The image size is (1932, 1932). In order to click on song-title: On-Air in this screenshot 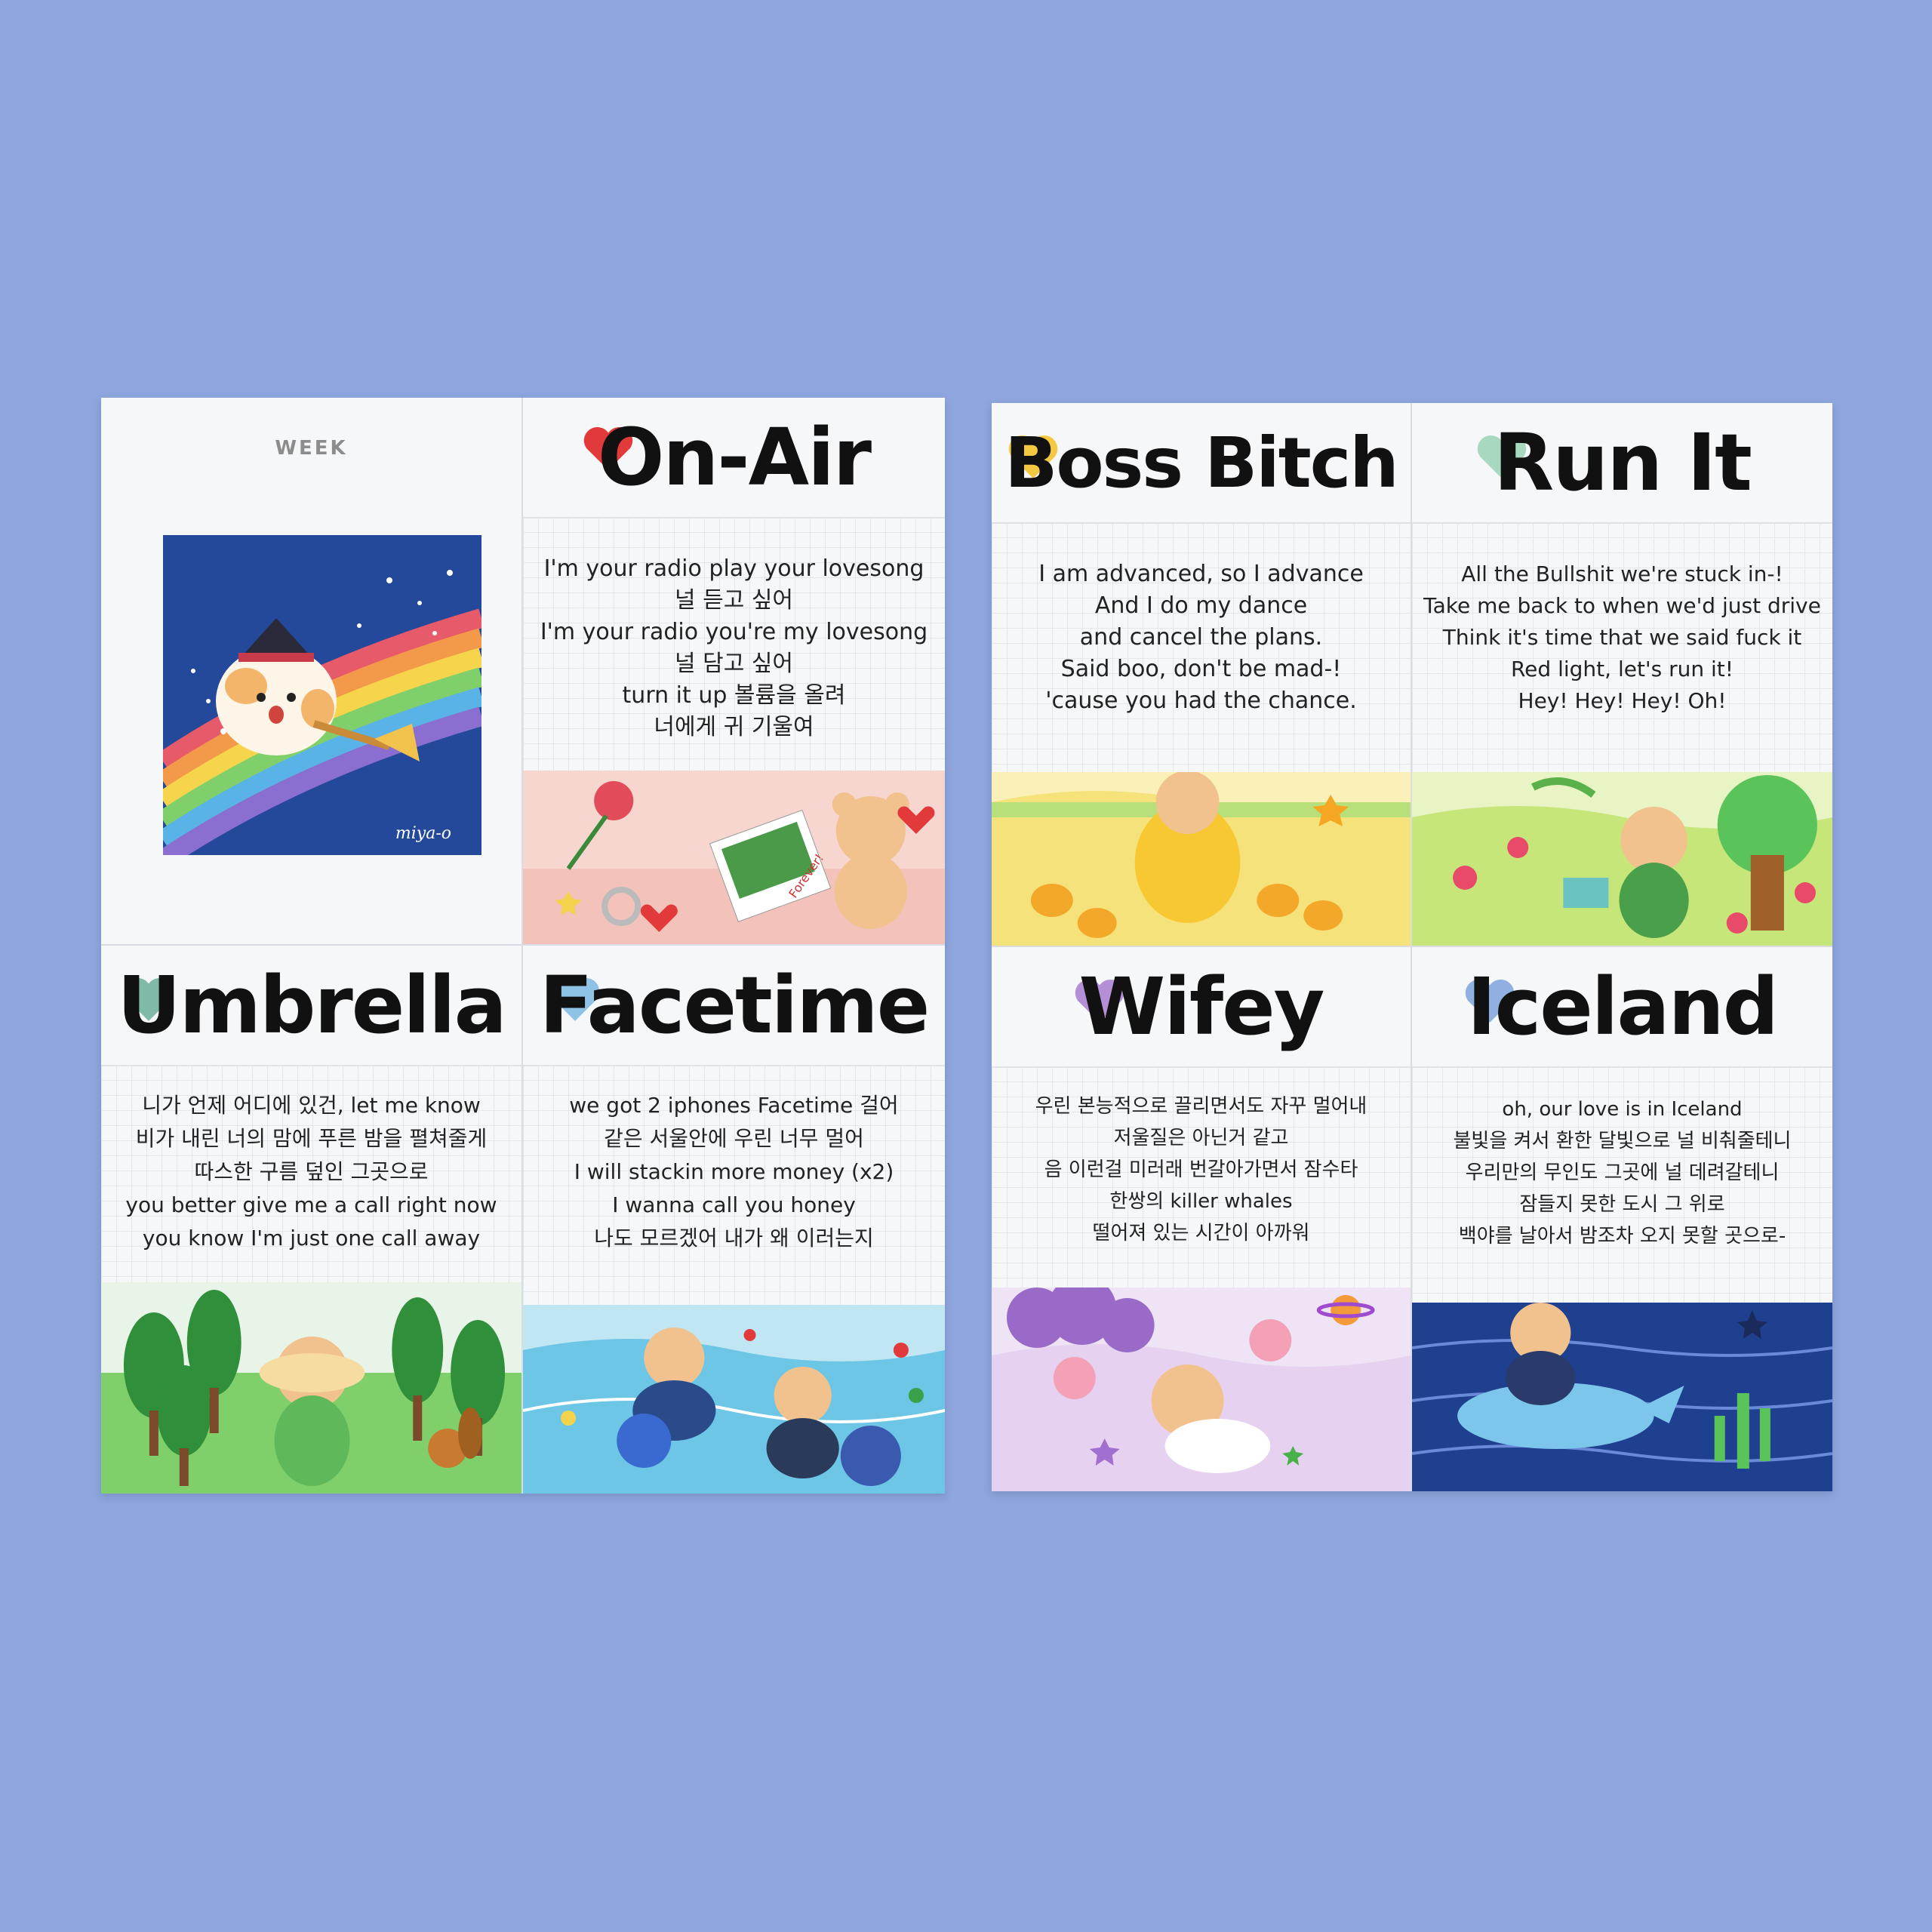, I will do `click(734, 457)`.